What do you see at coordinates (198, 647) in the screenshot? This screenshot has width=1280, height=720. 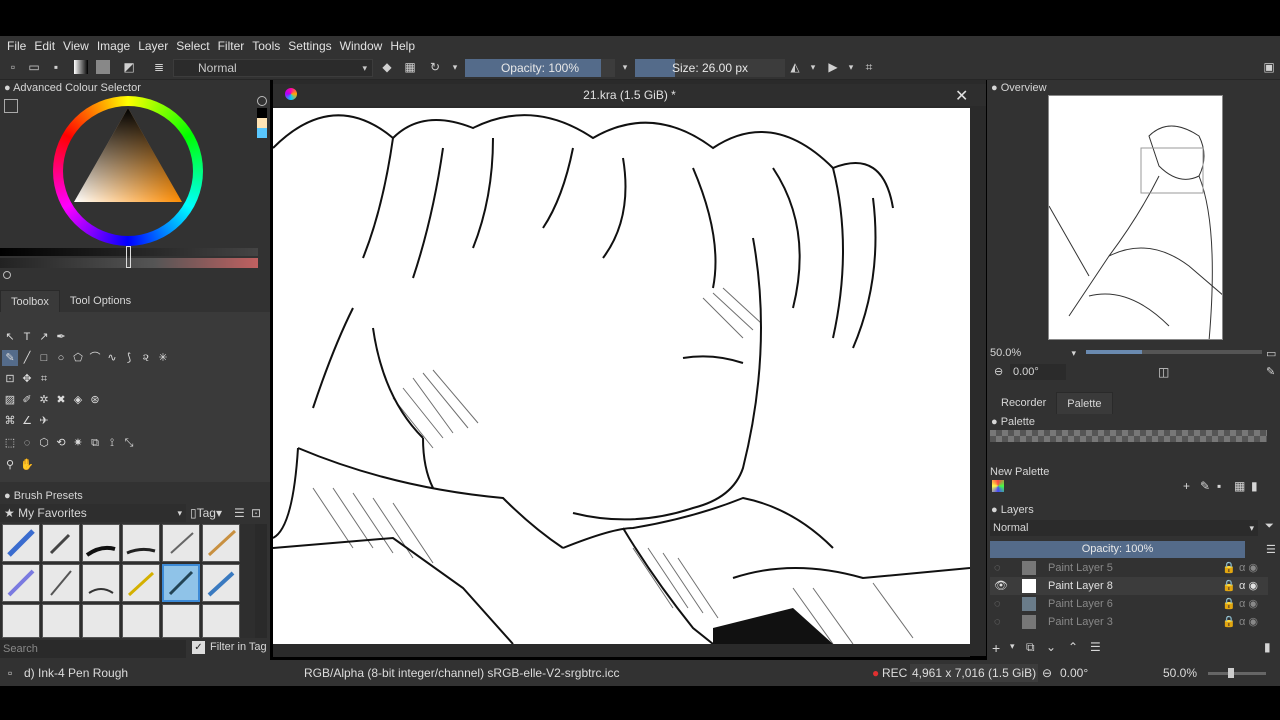 I see `filter-in-tag-checkbox: ✓` at bounding box center [198, 647].